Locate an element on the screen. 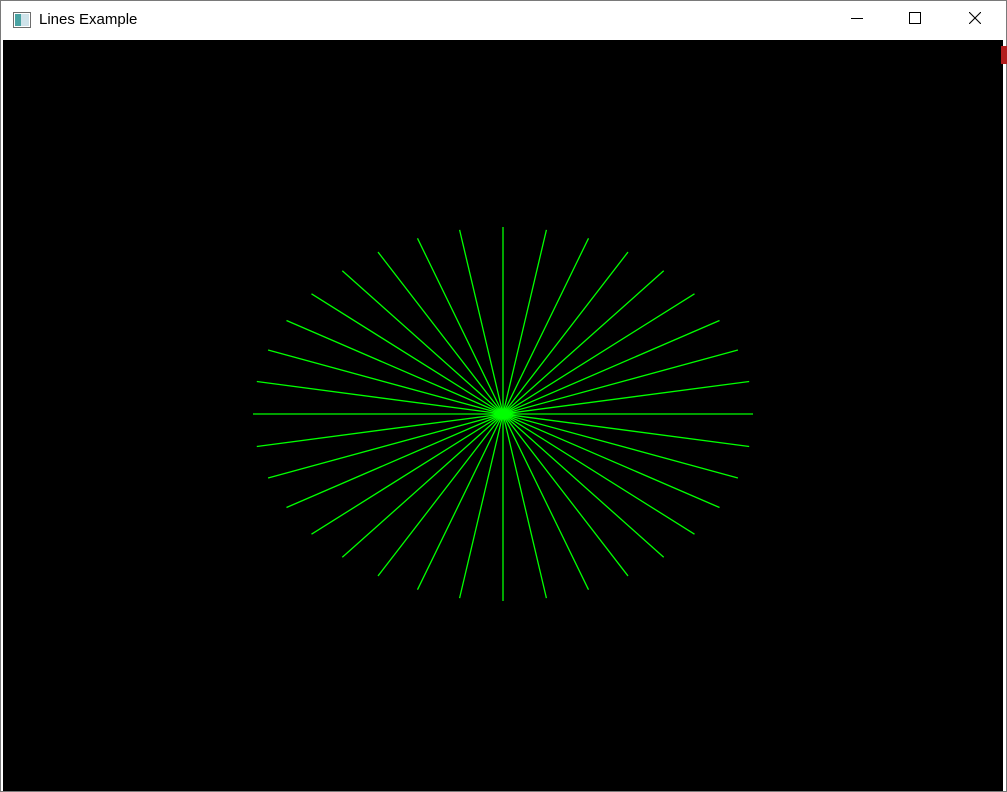 The image size is (1007, 792). minimize-icon is located at coordinates (857, 20).